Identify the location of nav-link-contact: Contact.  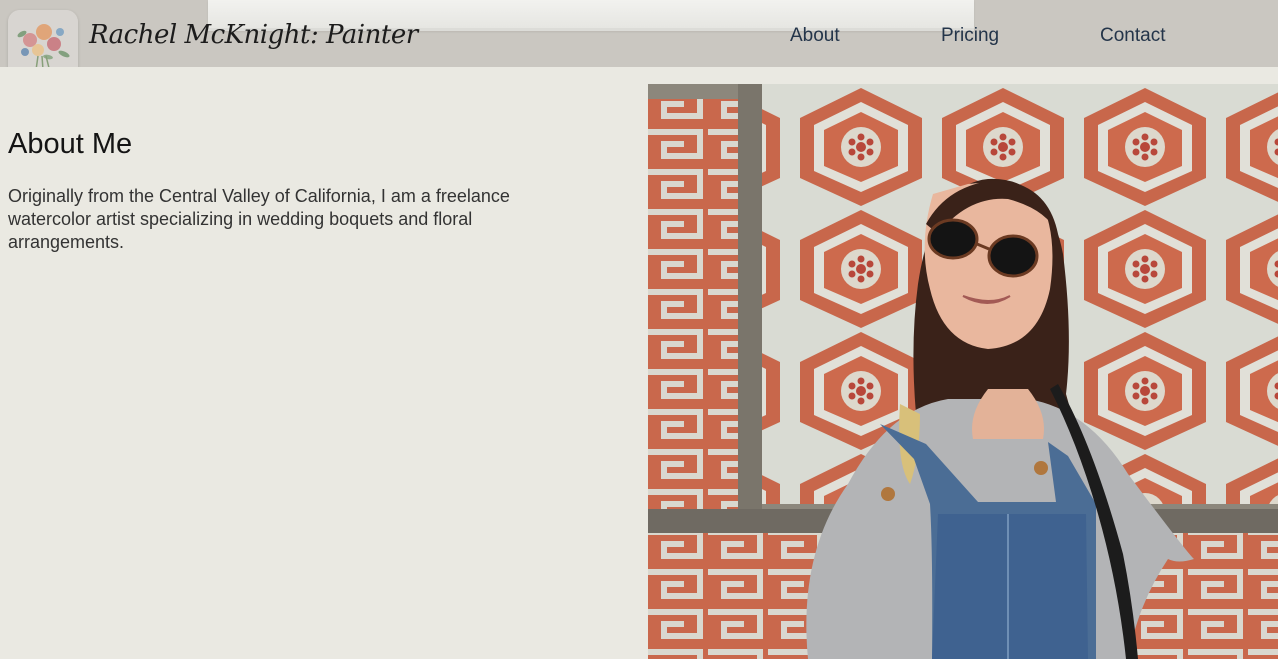
(1132, 36).